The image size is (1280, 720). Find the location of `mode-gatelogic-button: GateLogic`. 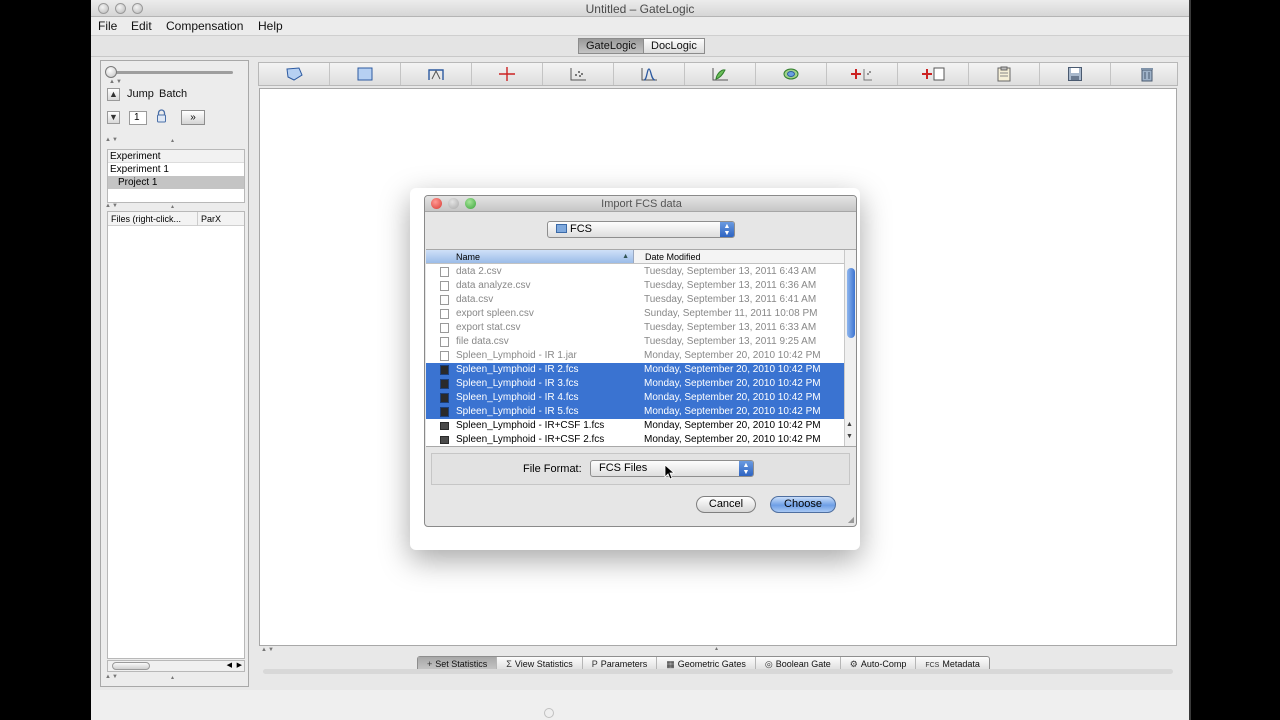

mode-gatelogic-button: GateLogic is located at coordinates (611, 46).